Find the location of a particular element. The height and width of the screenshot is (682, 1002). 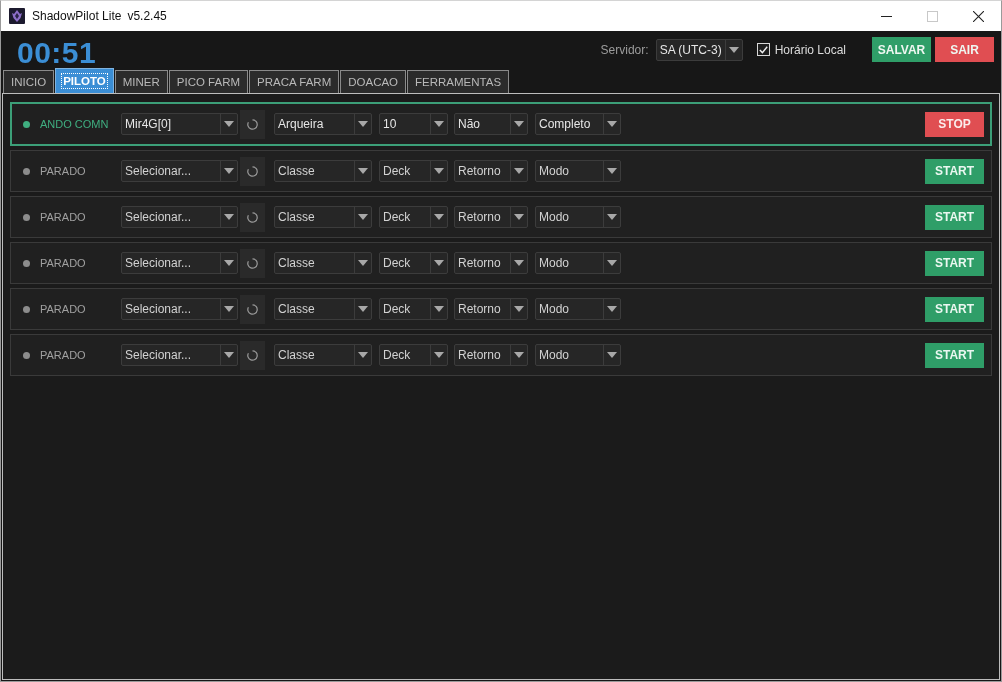

local-time-label: Horário Local is located at coordinates (810, 49).